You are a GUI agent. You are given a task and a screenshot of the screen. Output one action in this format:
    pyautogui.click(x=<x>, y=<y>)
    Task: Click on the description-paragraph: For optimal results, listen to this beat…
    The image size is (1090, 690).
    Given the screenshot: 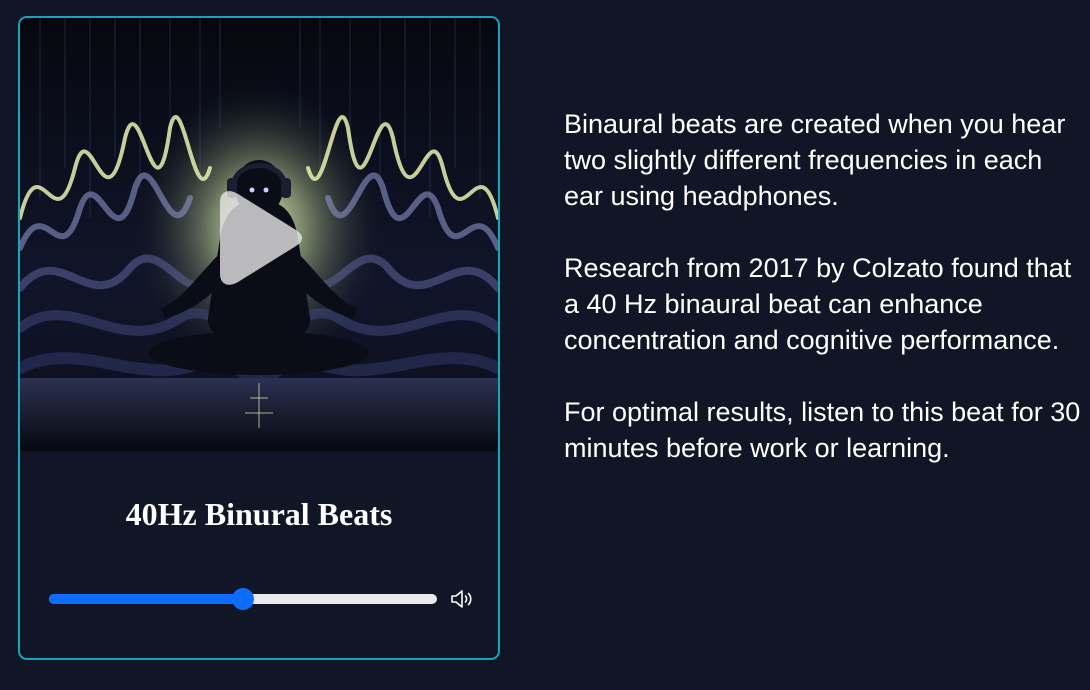 What is the action you would take?
    pyautogui.click(x=822, y=430)
    